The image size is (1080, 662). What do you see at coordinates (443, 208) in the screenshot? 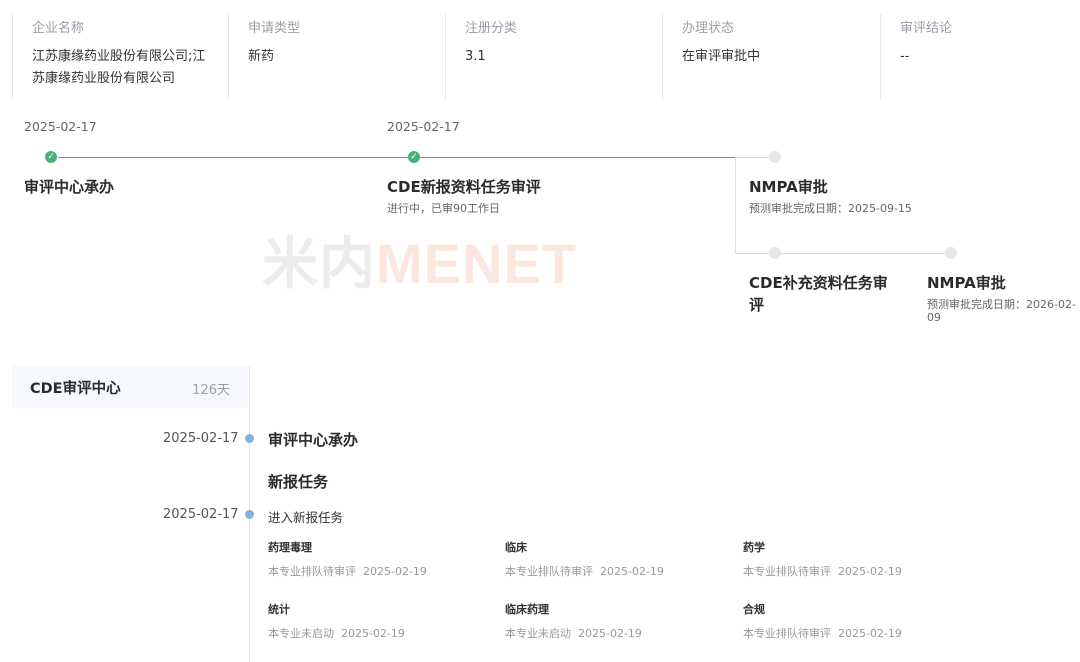
I see `stage-subtitle: 进行中，已审90工作日` at bounding box center [443, 208].